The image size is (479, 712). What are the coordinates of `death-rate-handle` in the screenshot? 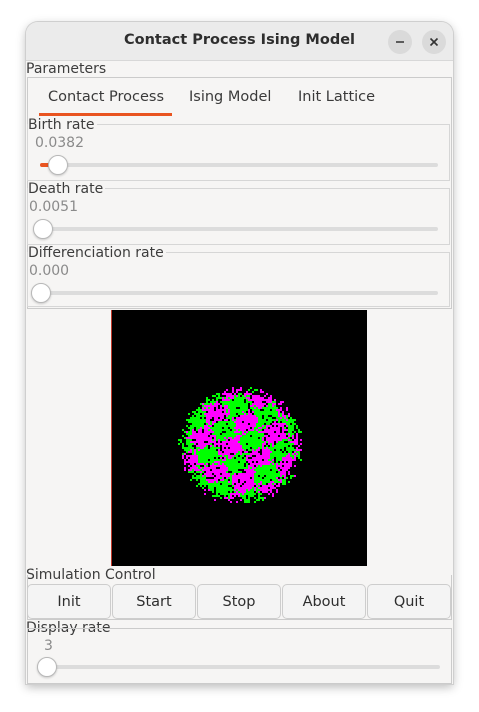 It's located at (43, 229).